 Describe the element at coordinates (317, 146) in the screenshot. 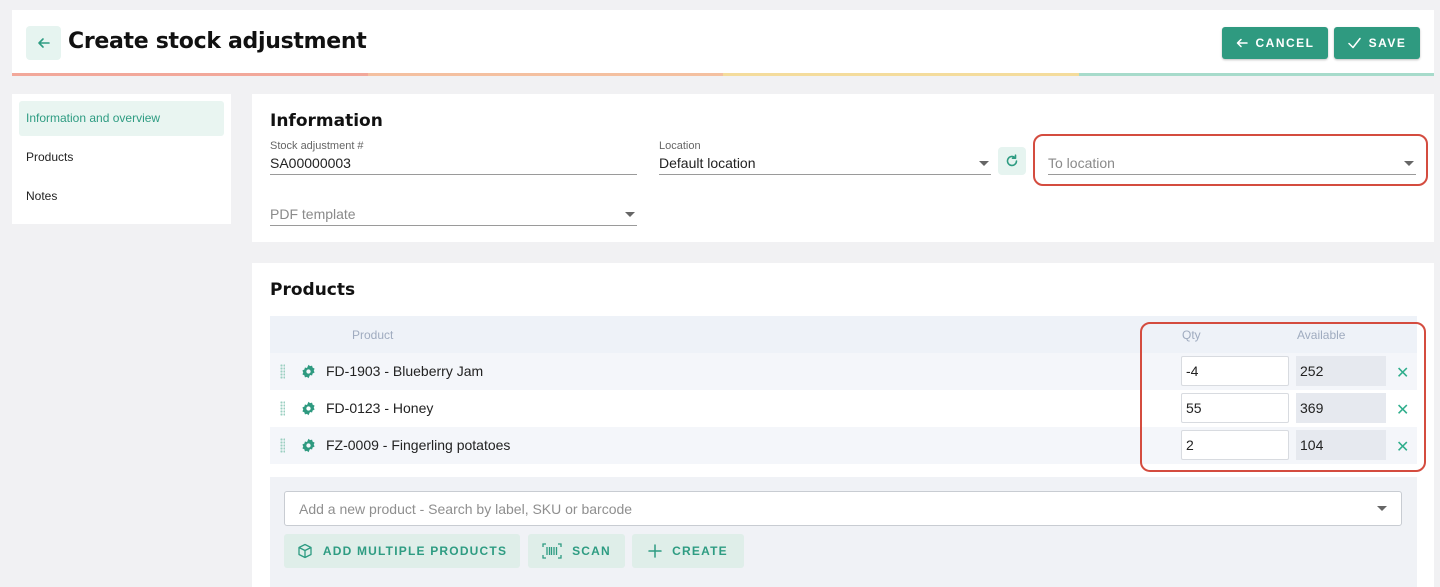

I see `stock-adjustment-number-label: Stock adjustment #` at that location.